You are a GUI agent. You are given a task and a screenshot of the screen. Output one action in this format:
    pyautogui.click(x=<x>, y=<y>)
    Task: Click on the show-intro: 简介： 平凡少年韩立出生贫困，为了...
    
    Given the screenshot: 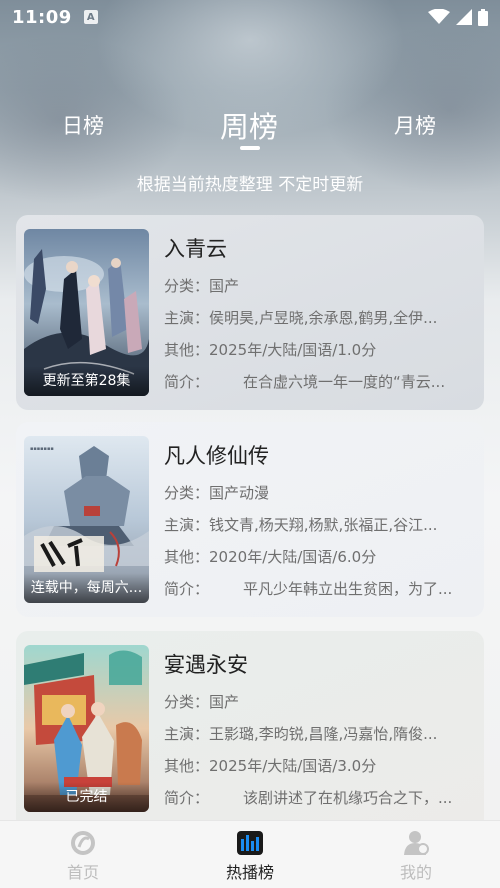 What is the action you would take?
    pyautogui.click(x=314, y=588)
    